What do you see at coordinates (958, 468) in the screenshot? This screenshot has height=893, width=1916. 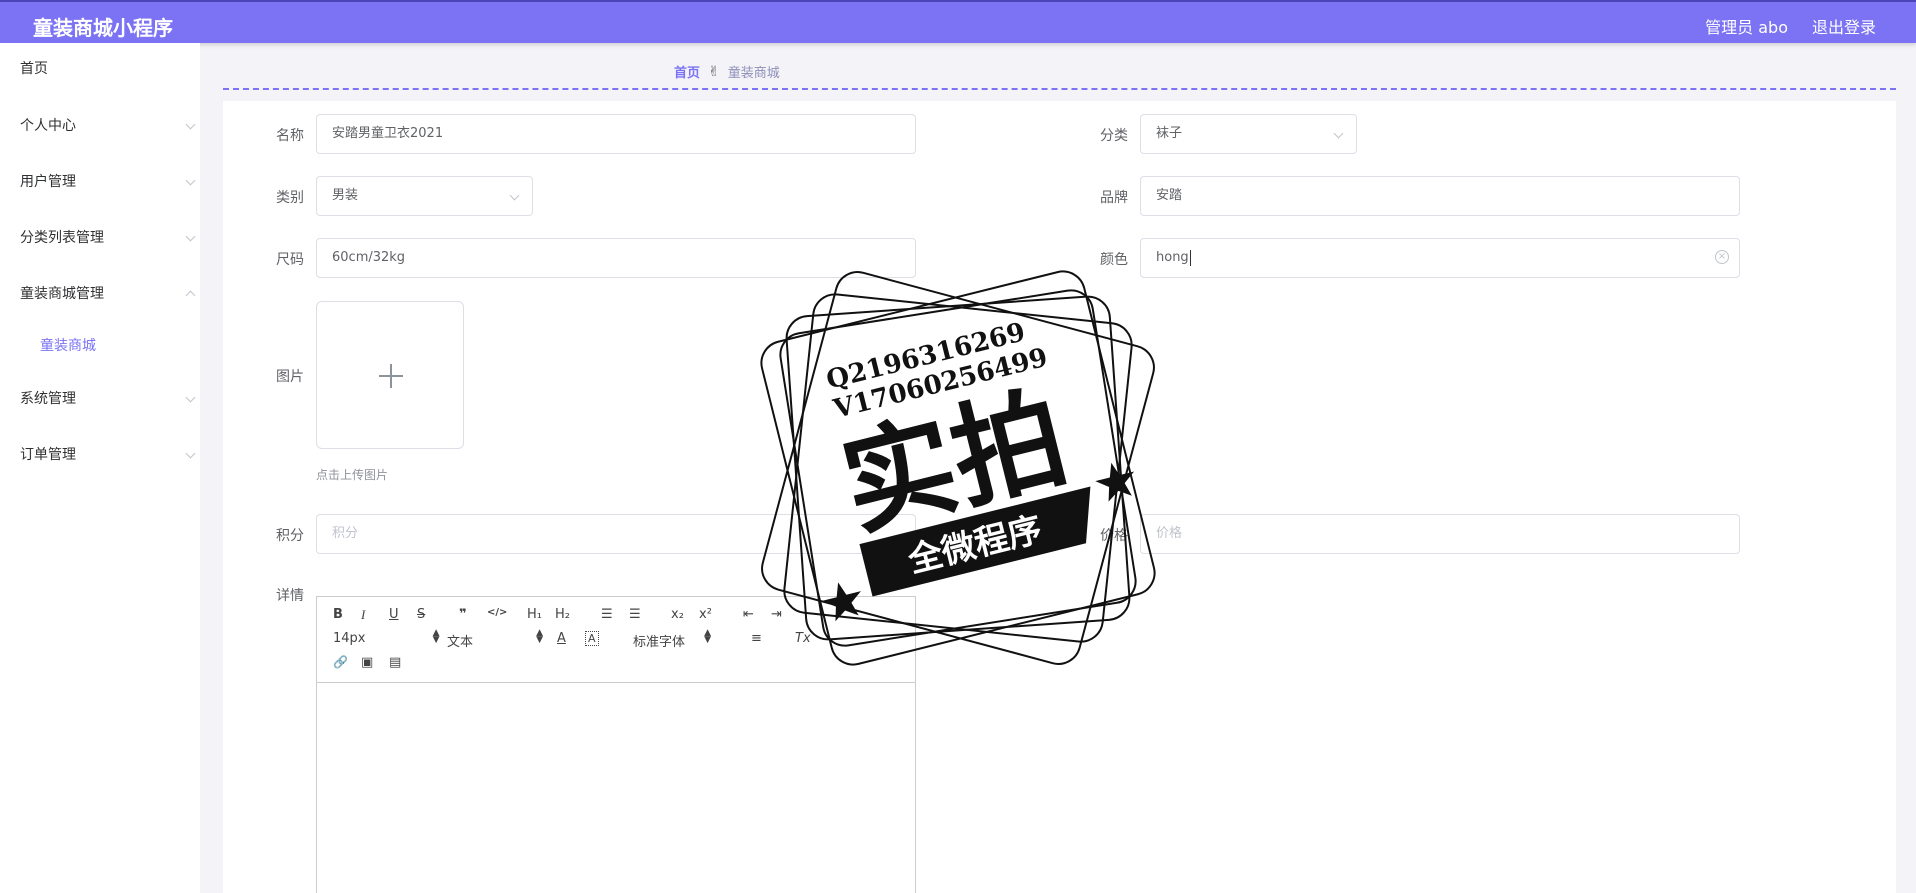 I see `watermark-stamp: Q2196316269 V17060256499 实拍 全微程序` at bounding box center [958, 468].